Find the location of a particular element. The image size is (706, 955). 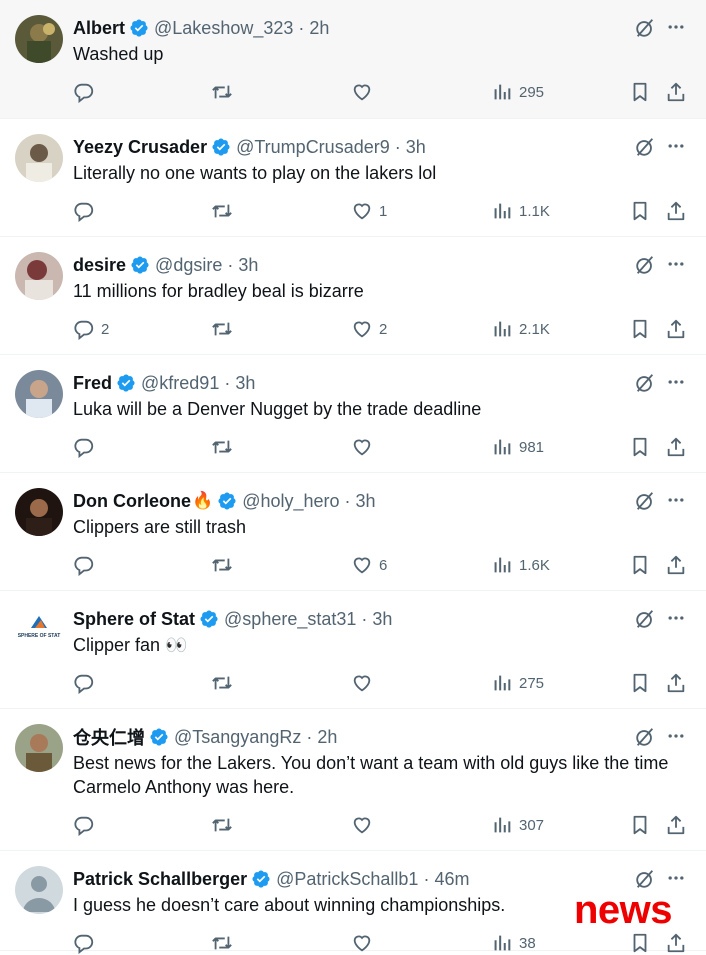

author-name: Patrick Schallberger is located at coordinates (160, 879).